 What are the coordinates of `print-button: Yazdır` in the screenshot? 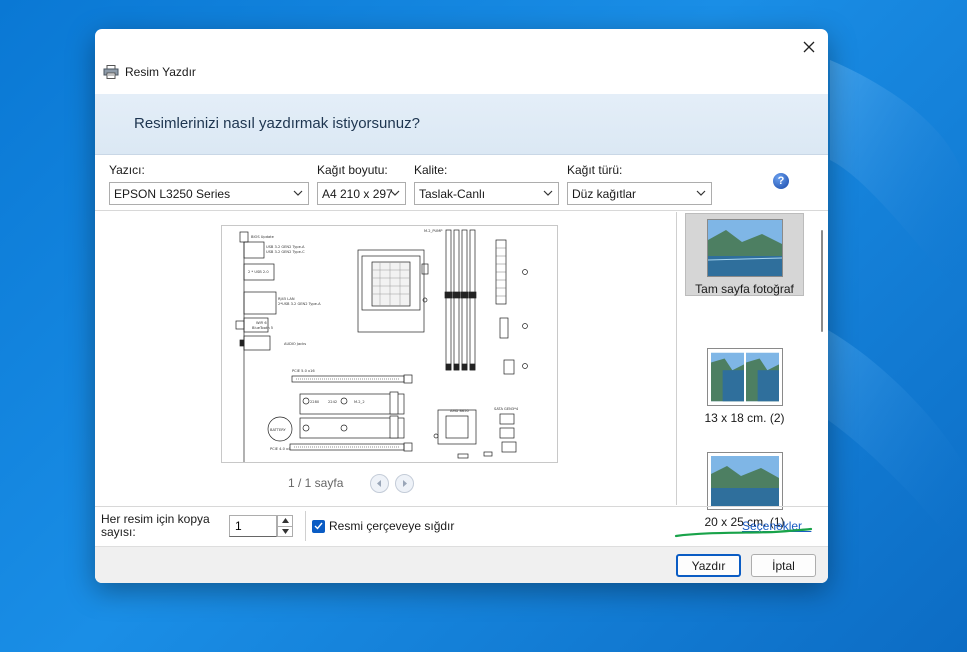 It's located at (708, 565).